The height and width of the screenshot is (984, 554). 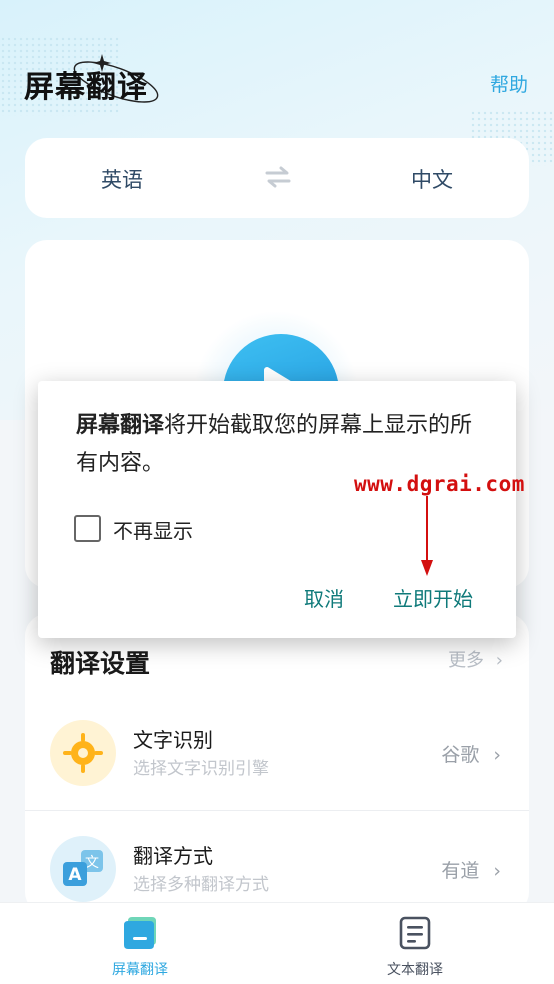 What do you see at coordinates (439, 484) in the screenshot?
I see `watermark: www.dgrai.com` at bounding box center [439, 484].